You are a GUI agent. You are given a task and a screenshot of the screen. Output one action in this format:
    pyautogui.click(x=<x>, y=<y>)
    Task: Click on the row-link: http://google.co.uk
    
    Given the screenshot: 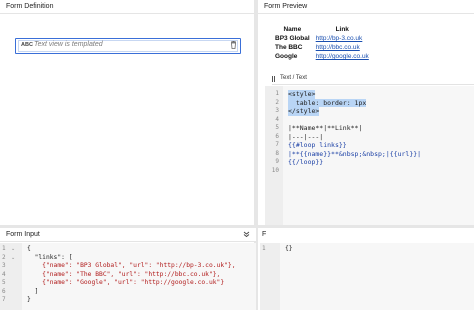 What is the action you would take?
    pyautogui.click(x=342, y=56)
    